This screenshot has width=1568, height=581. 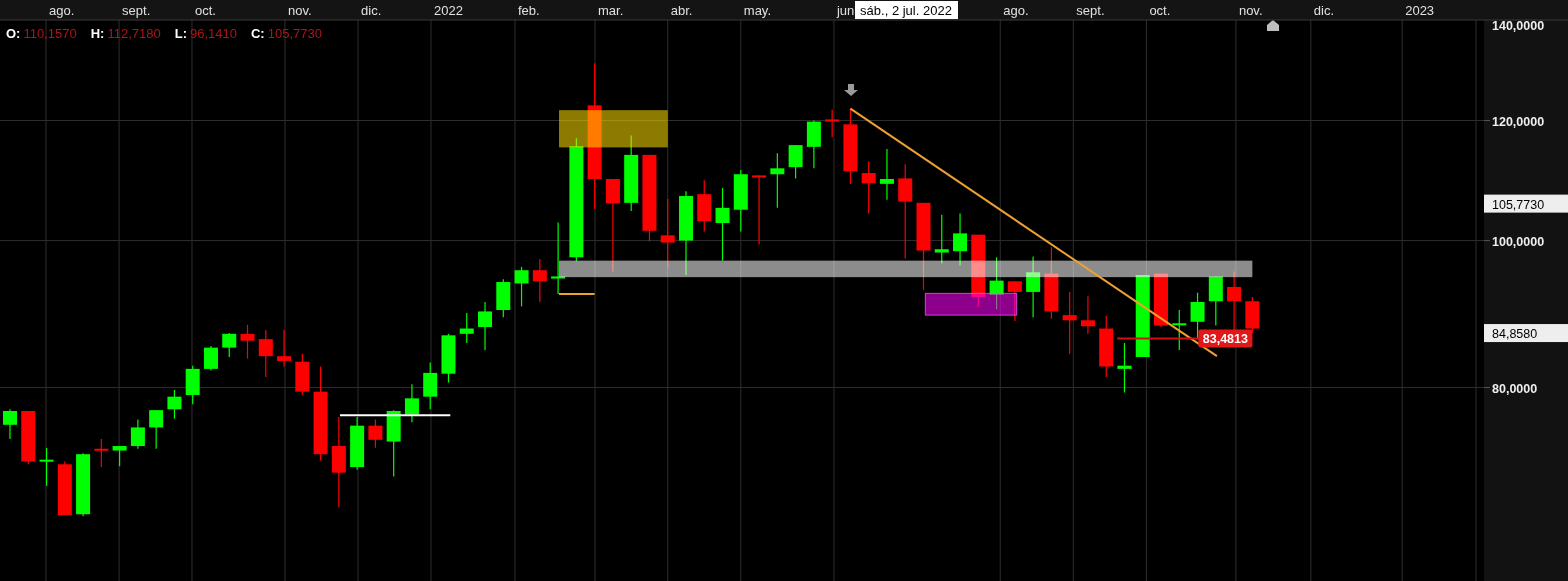 I want to click on ohlc-value: 105,7730, so click(x=294, y=33).